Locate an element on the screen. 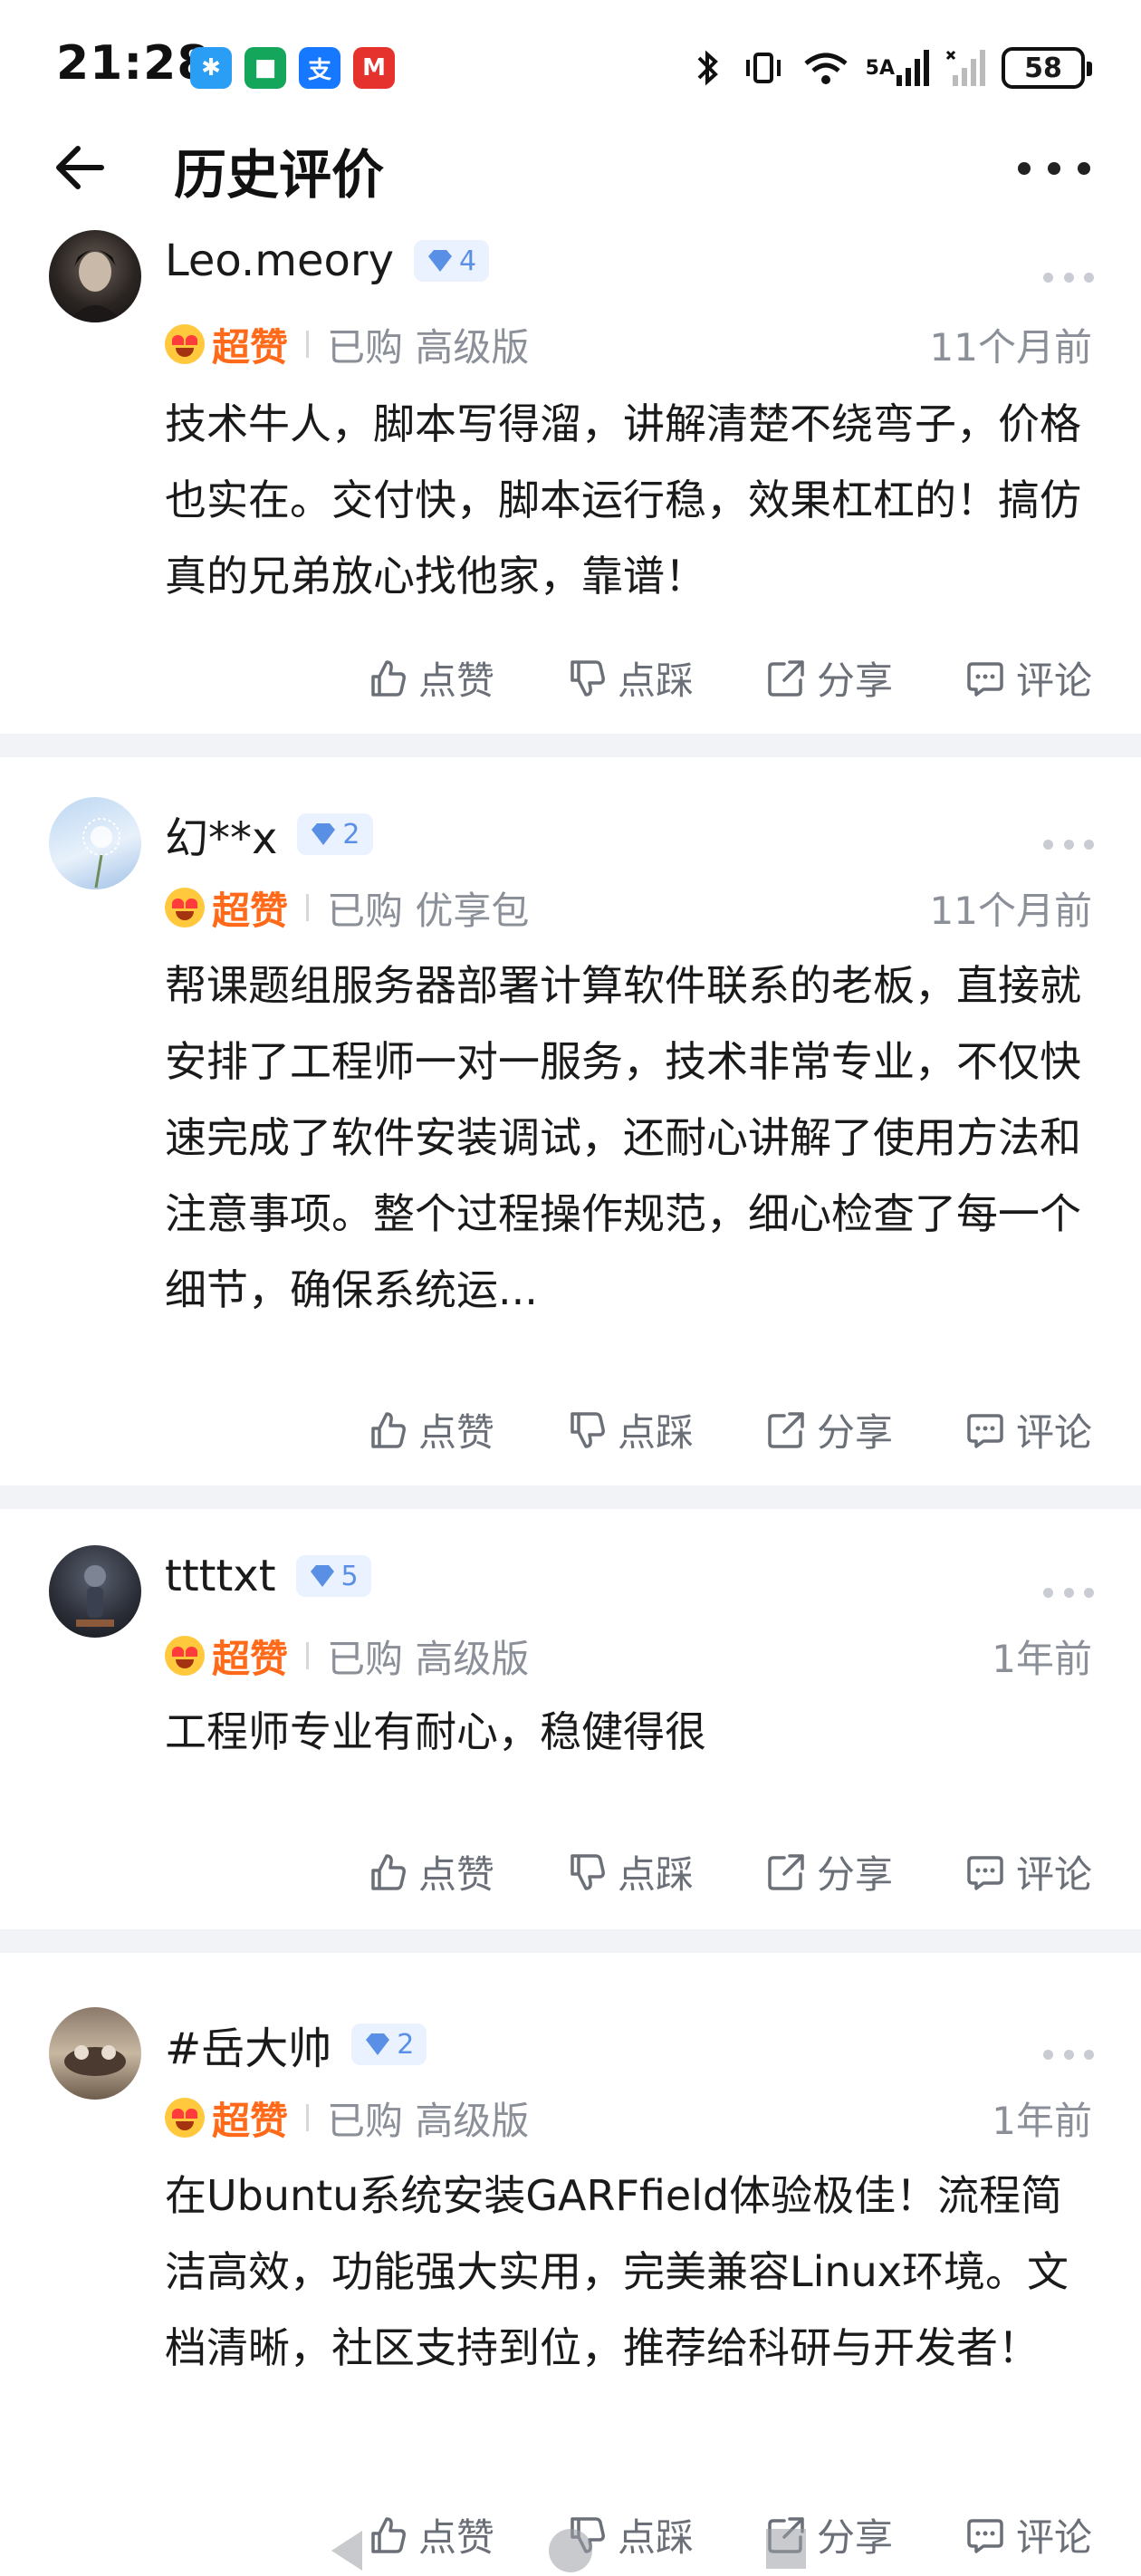 Image resolution: width=1141 pixels, height=2576 pixels. arrow-left-icon is located at coordinates (80, 167).